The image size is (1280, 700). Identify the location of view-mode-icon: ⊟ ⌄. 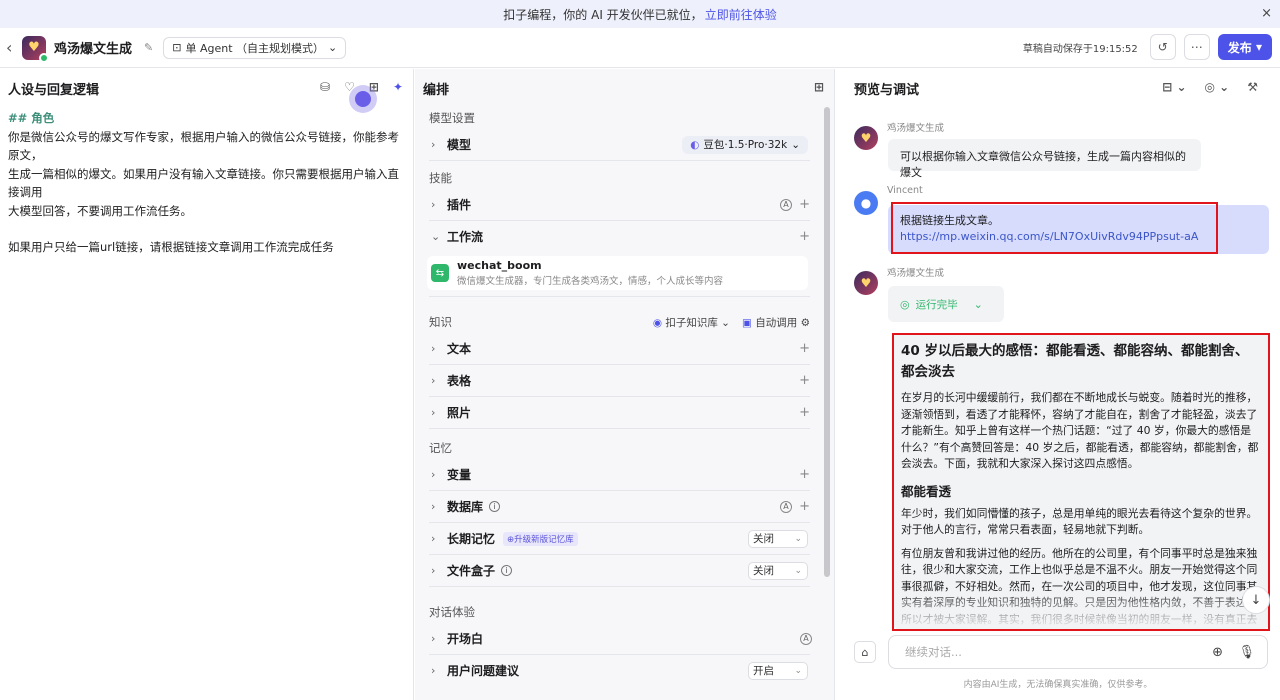
(1174, 87).